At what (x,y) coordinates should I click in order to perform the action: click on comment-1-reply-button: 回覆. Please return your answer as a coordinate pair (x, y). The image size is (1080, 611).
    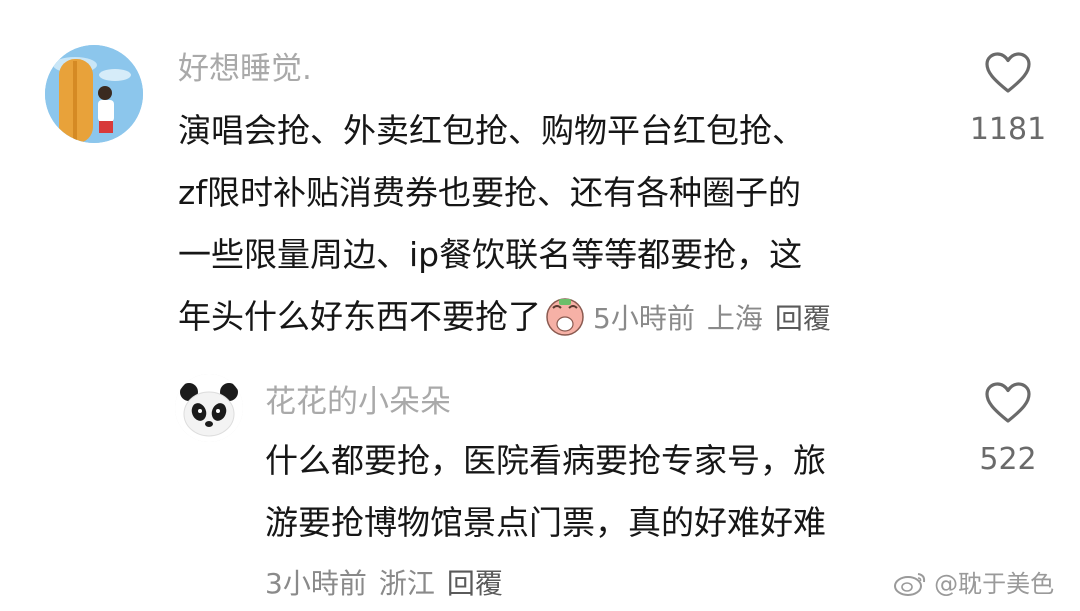
    Looking at the image, I should click on (803, 318).